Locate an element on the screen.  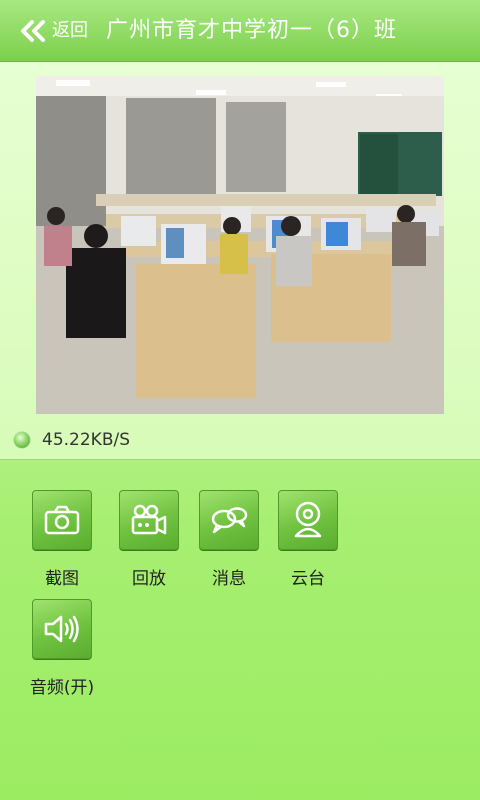
double-chevron-left-icon is located at coordinates (34, 31).